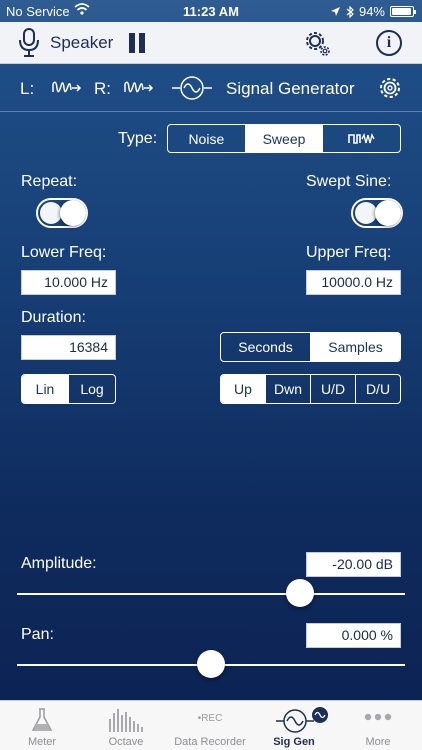  I want to click on direction-selector: Up Dwn U/D D/U, so click(310, 389).